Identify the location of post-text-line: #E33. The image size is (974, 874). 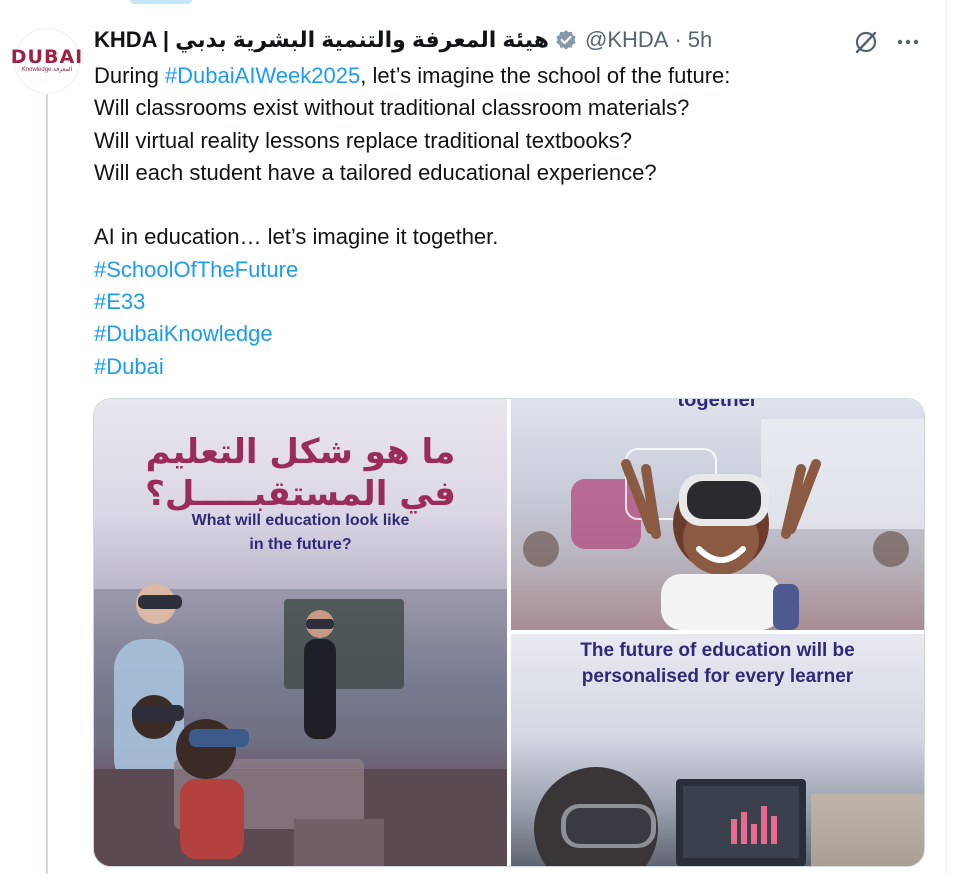
(514, 302).